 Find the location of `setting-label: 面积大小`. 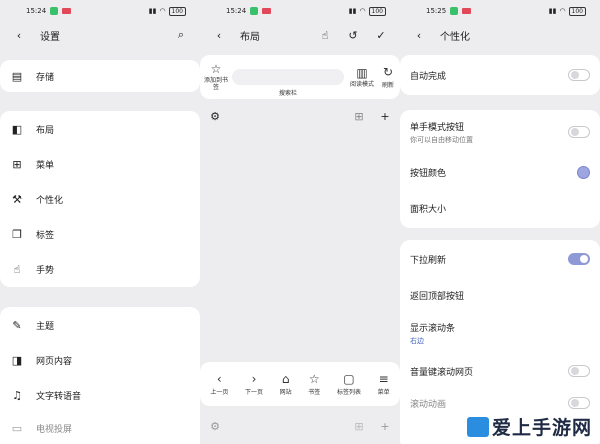

setting-label: 面积大小 is located at coordinates (428, 209).